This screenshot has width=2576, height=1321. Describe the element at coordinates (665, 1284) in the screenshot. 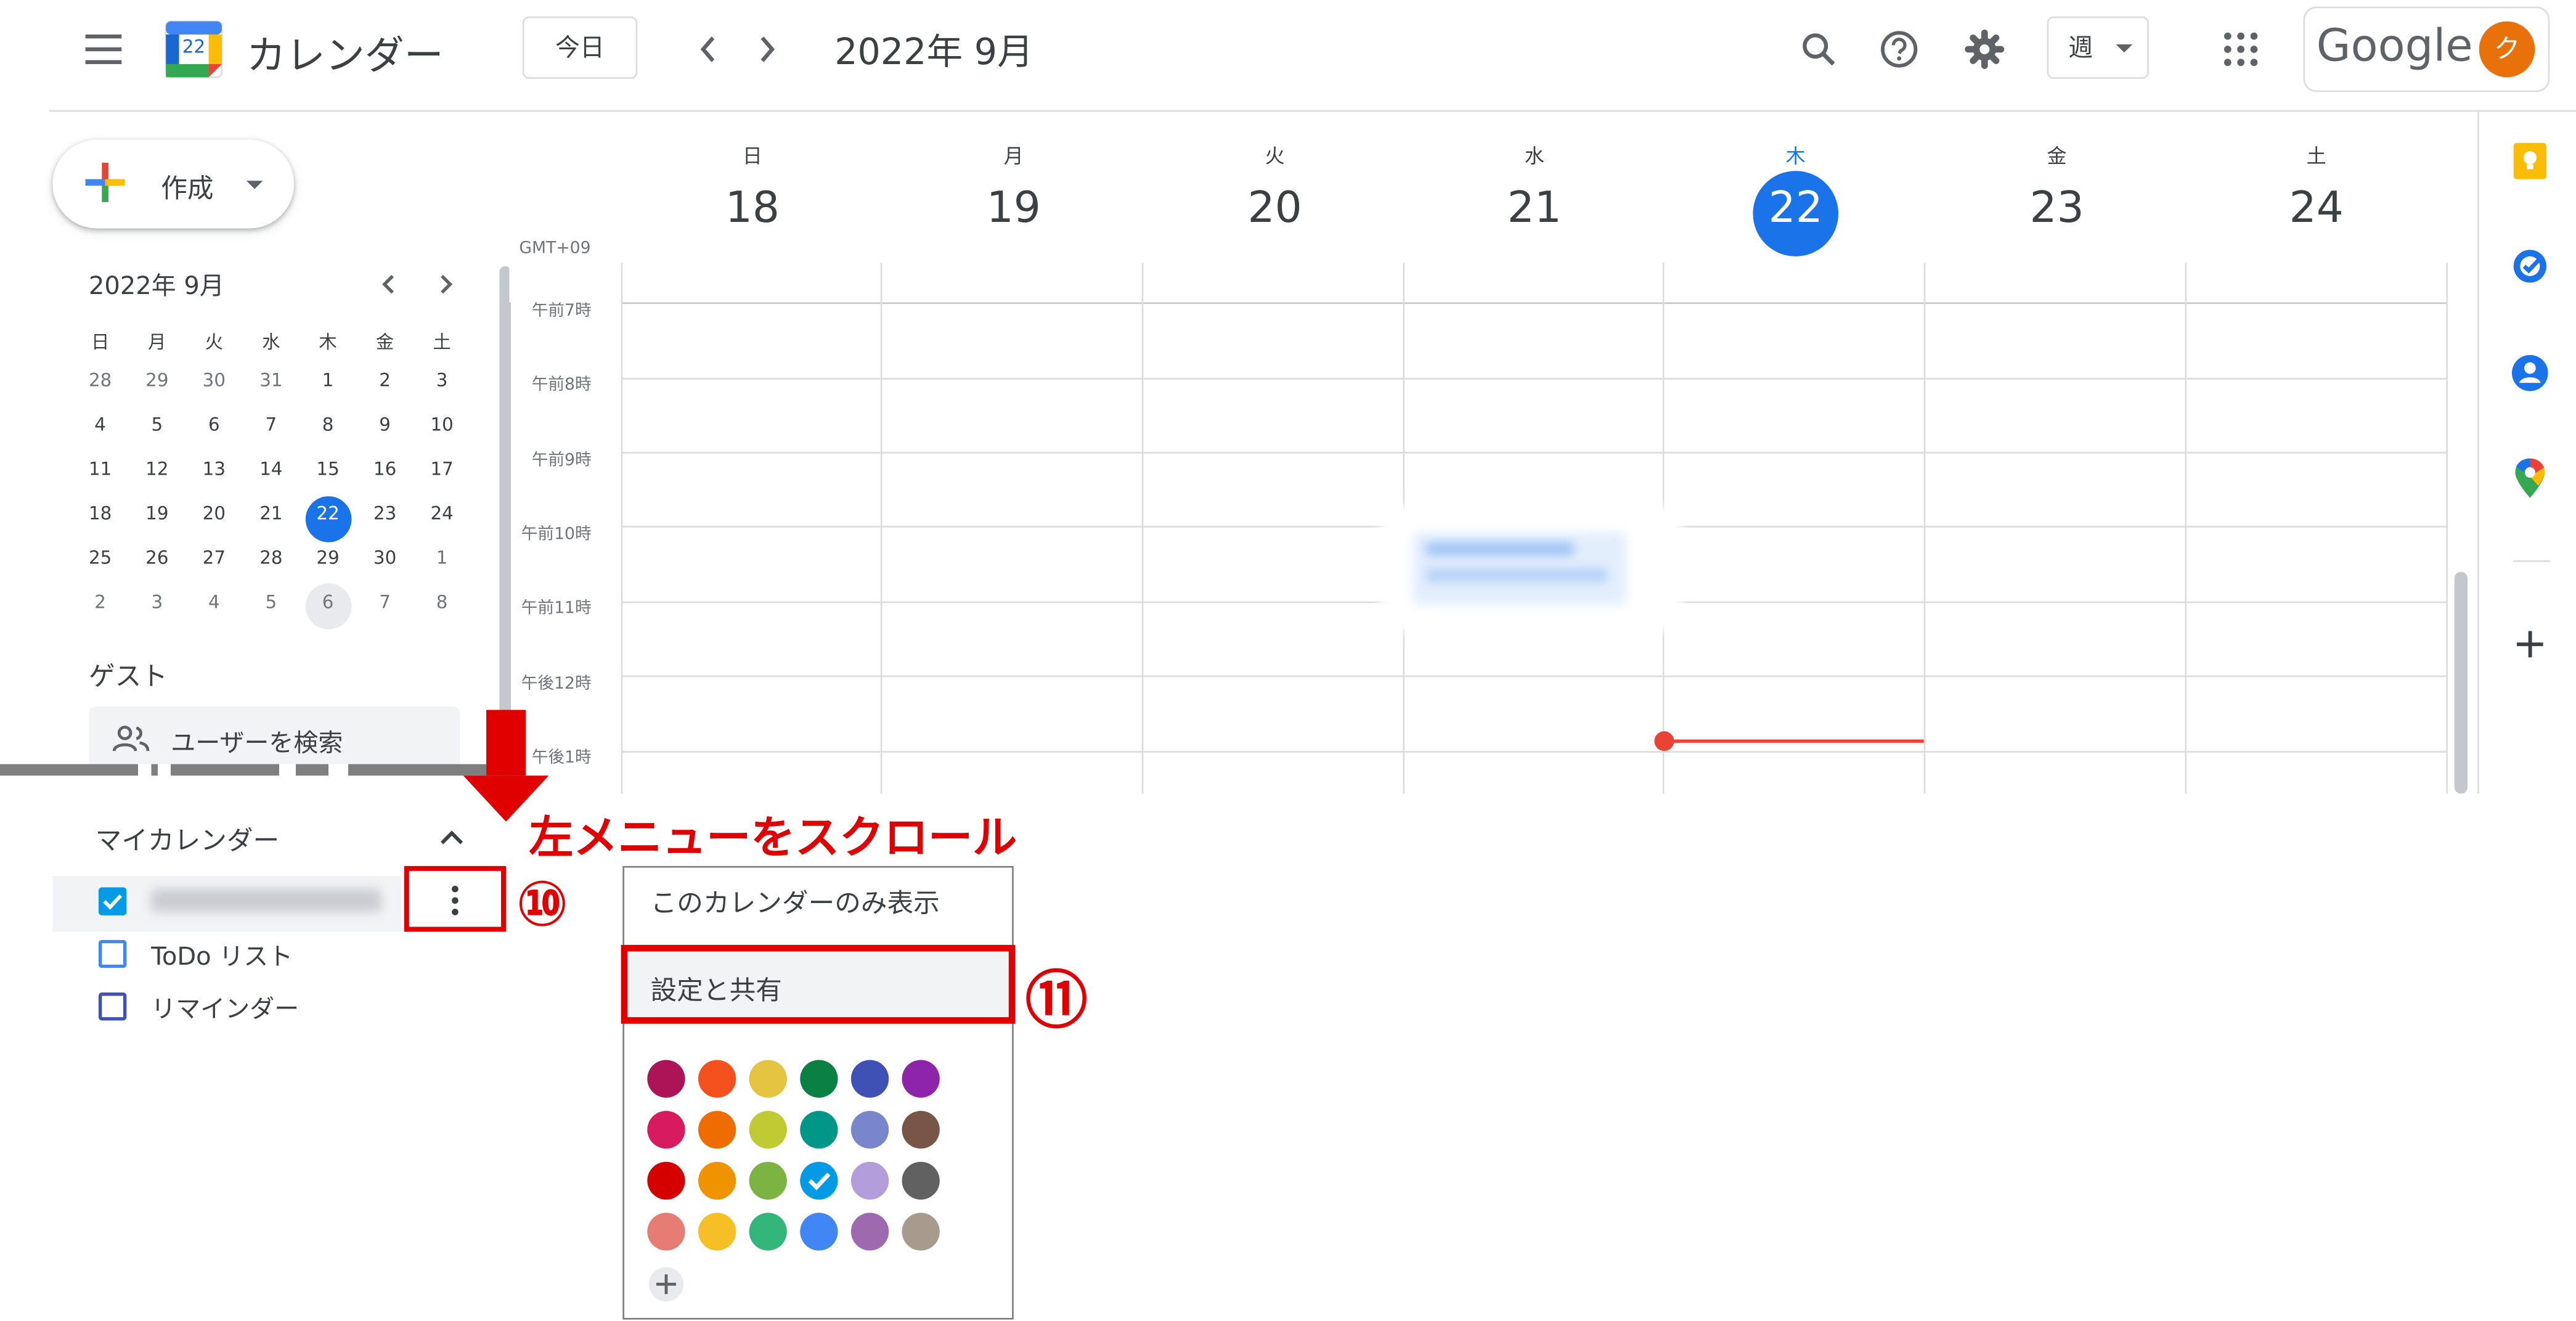

I see `custom-color-button` at that location.